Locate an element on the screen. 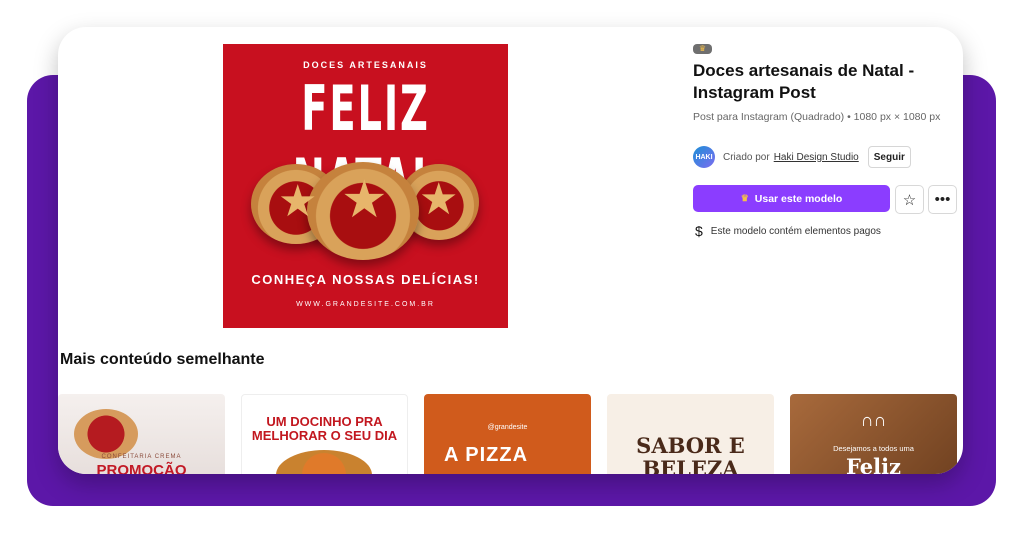 The height and width of the screenshot is (536, 1024). similar-thumbnail: @grandesite A PIZZA is located at coordinates (507, 434).